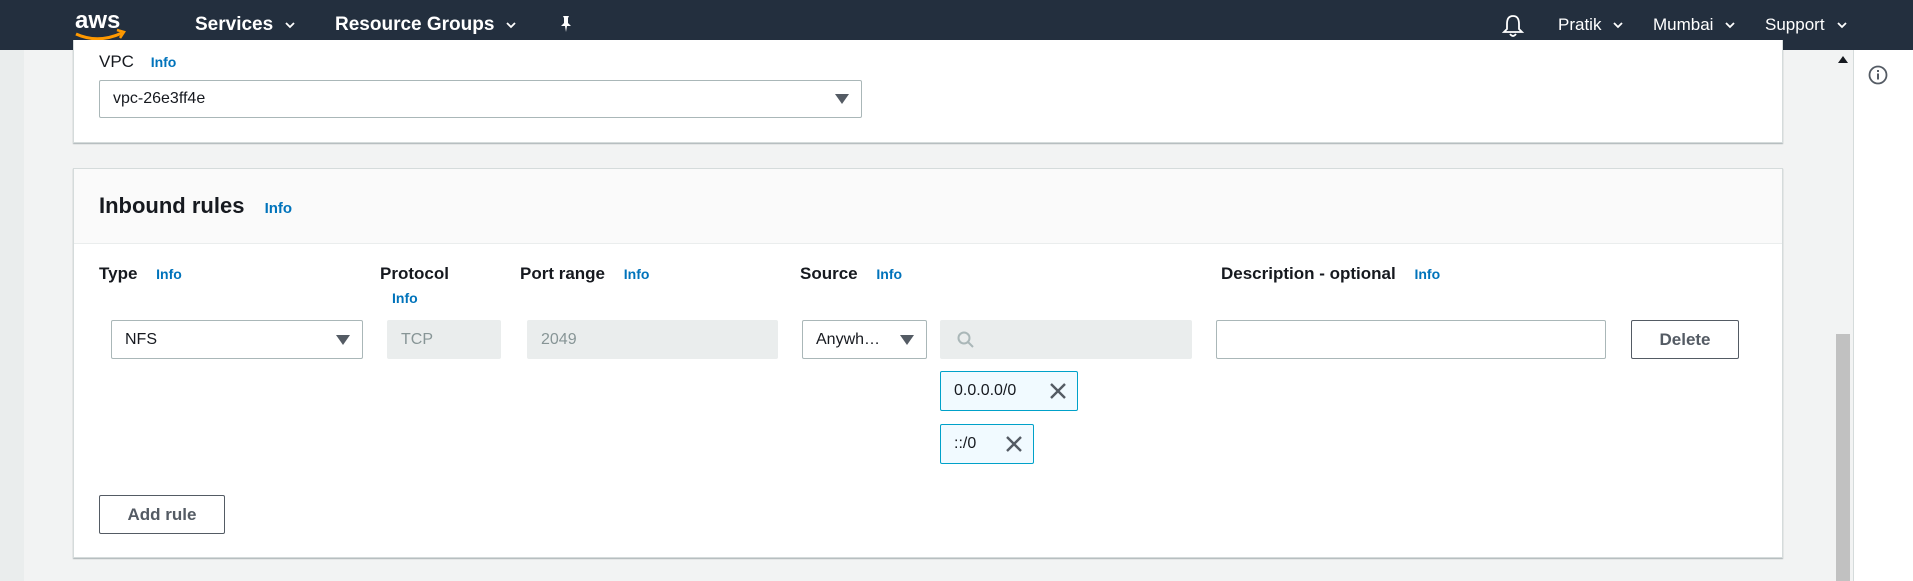 Image resolution: width=1913 pixels, height=581 pixels. Describe the element at coordinates (169, 274) in the screenshot. I see `type-info-link: Info` at that location.